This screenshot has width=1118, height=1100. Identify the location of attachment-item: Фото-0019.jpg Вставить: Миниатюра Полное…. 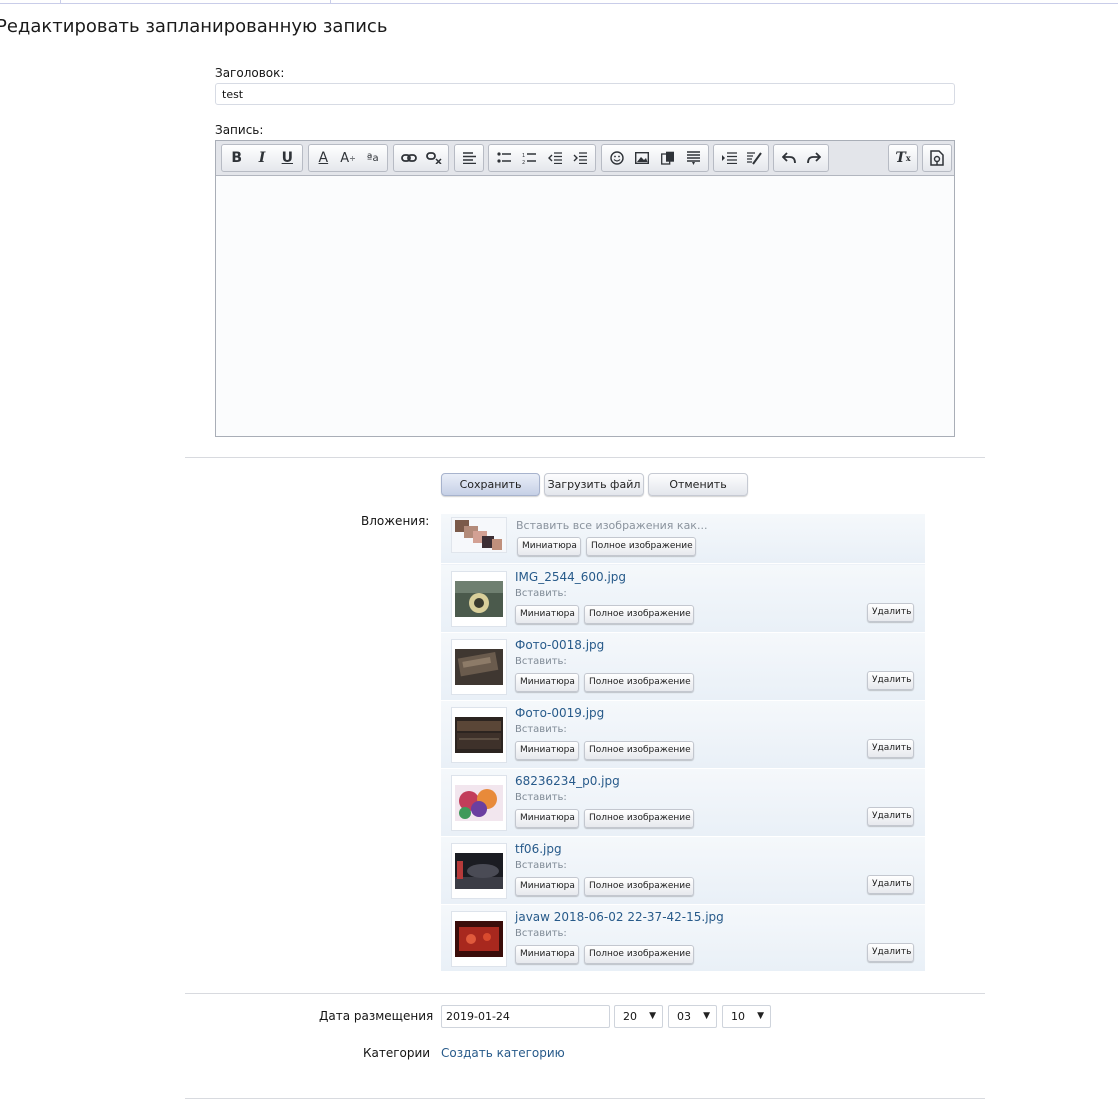
(683, 735).